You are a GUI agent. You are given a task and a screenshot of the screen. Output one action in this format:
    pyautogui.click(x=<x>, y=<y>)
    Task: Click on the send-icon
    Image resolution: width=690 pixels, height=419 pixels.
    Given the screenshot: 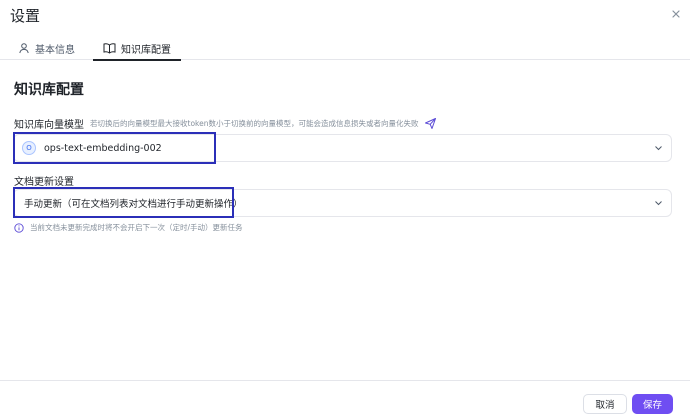 What is the action you would take?
    pyautogui.click(x=430, y=123)
    